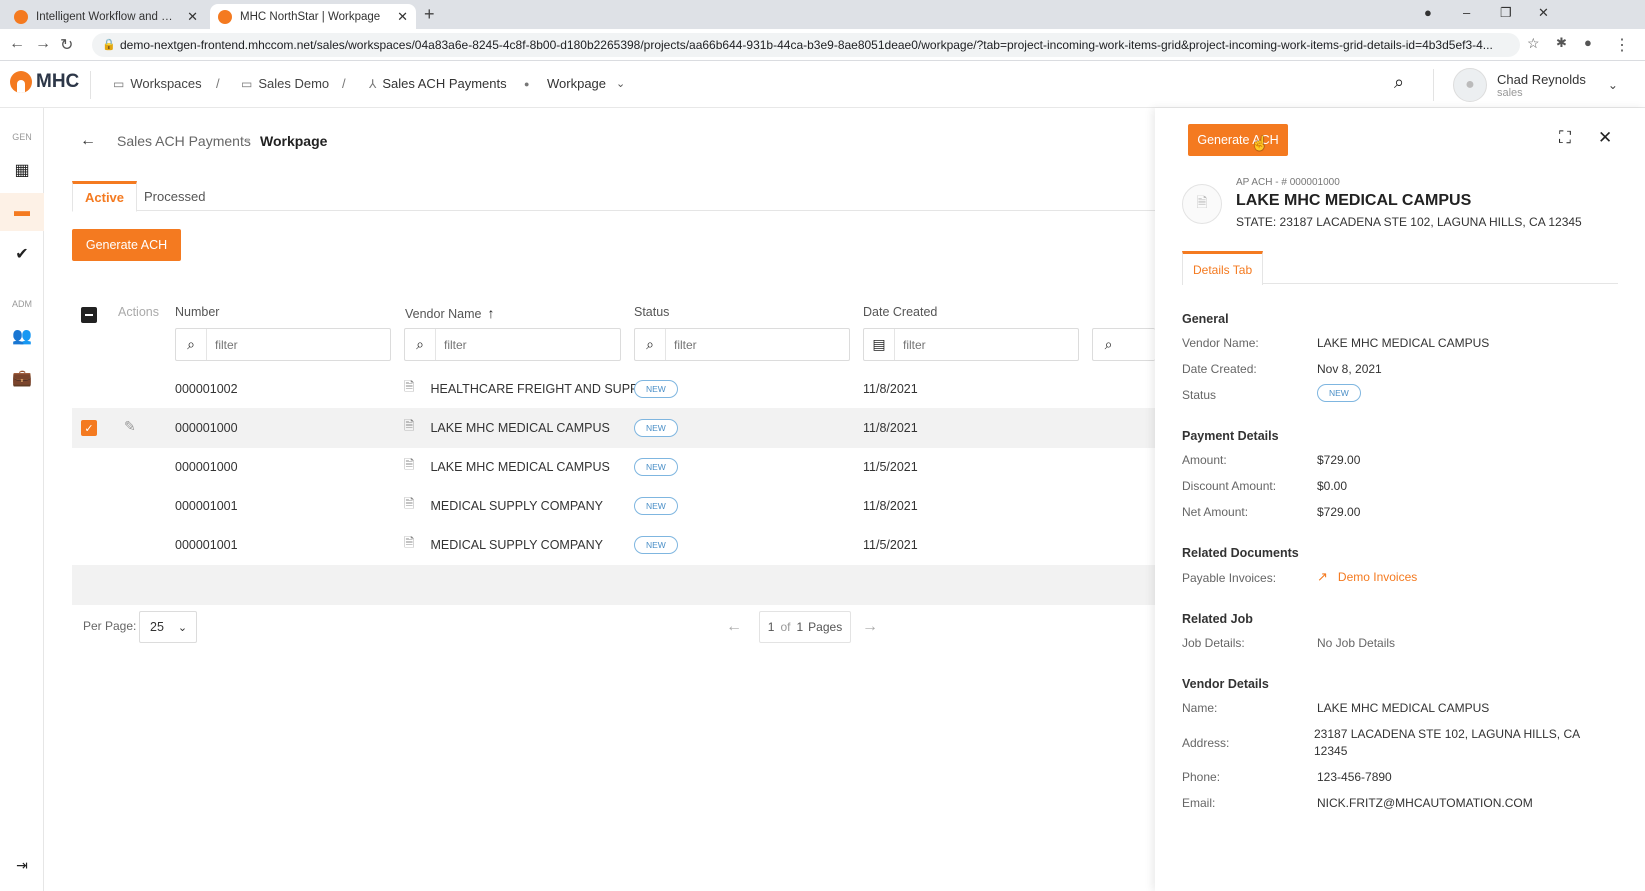  I want to click on date-filter-input, so click(970, 344).